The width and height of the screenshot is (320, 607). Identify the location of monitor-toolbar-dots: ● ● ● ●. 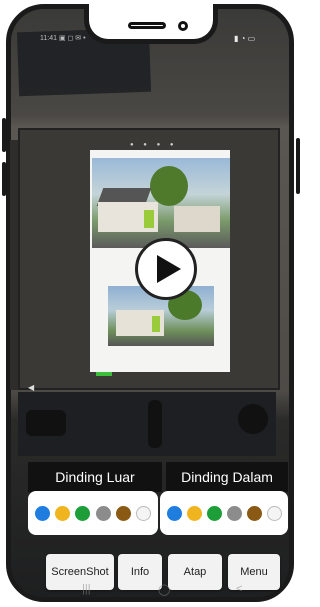
(154, 145).